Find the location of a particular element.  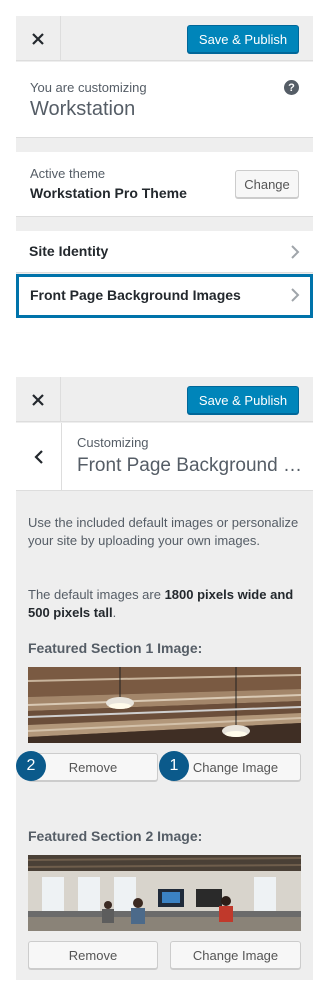

section-front-page-background-images: Front Page Background Images is located at coordinates (164, 296).